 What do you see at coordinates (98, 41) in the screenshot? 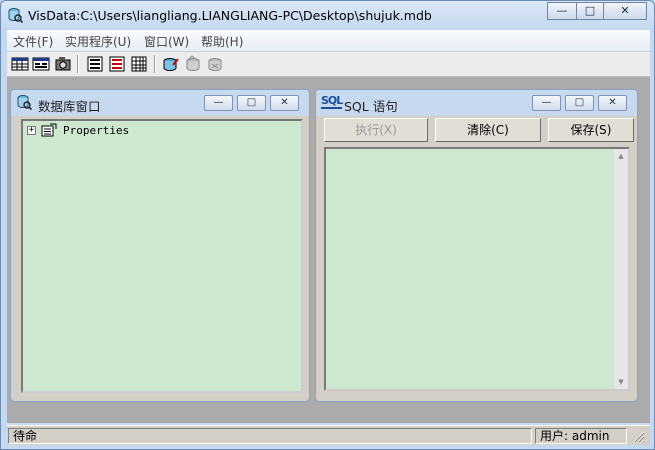
I see `menu-utility: 实用程序(U)` at bounding box center [98, 41].